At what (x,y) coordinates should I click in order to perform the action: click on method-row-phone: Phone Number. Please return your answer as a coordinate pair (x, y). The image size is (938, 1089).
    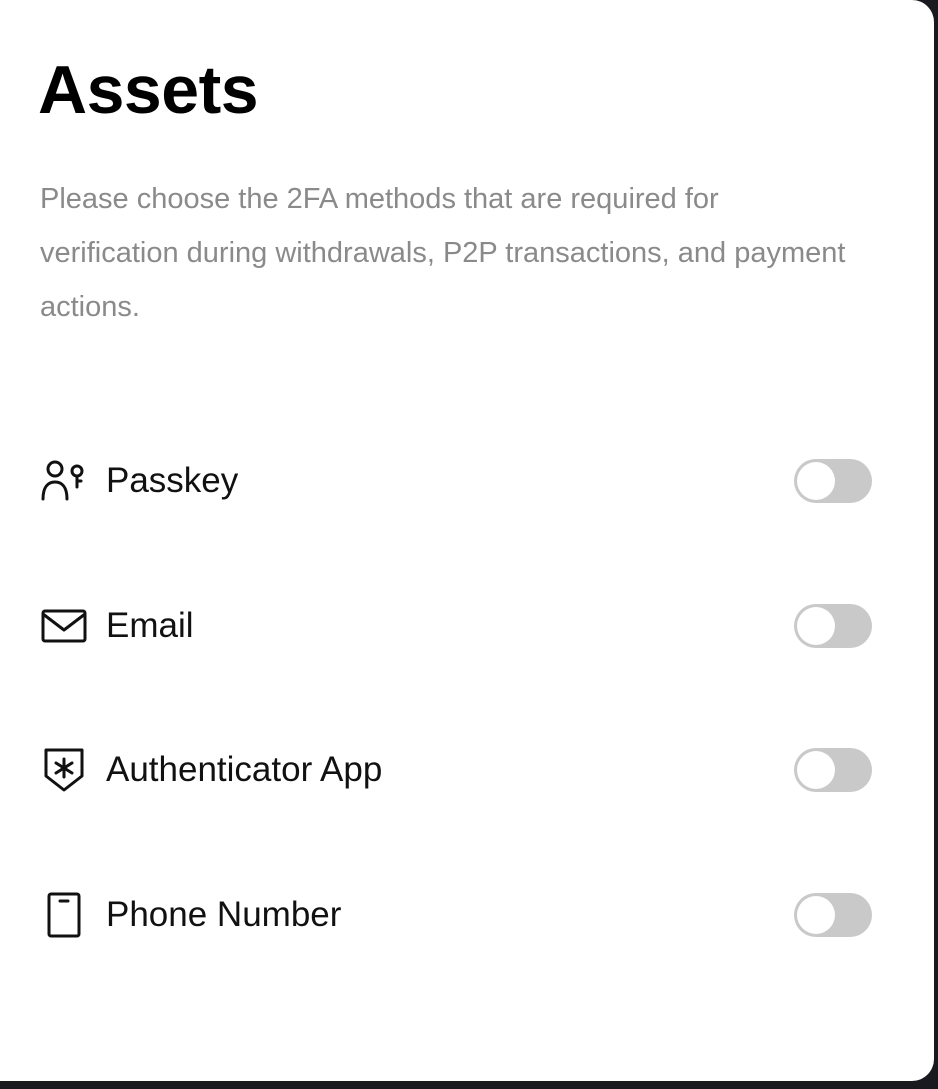
    Looking at the image, I should click on (456, 915).